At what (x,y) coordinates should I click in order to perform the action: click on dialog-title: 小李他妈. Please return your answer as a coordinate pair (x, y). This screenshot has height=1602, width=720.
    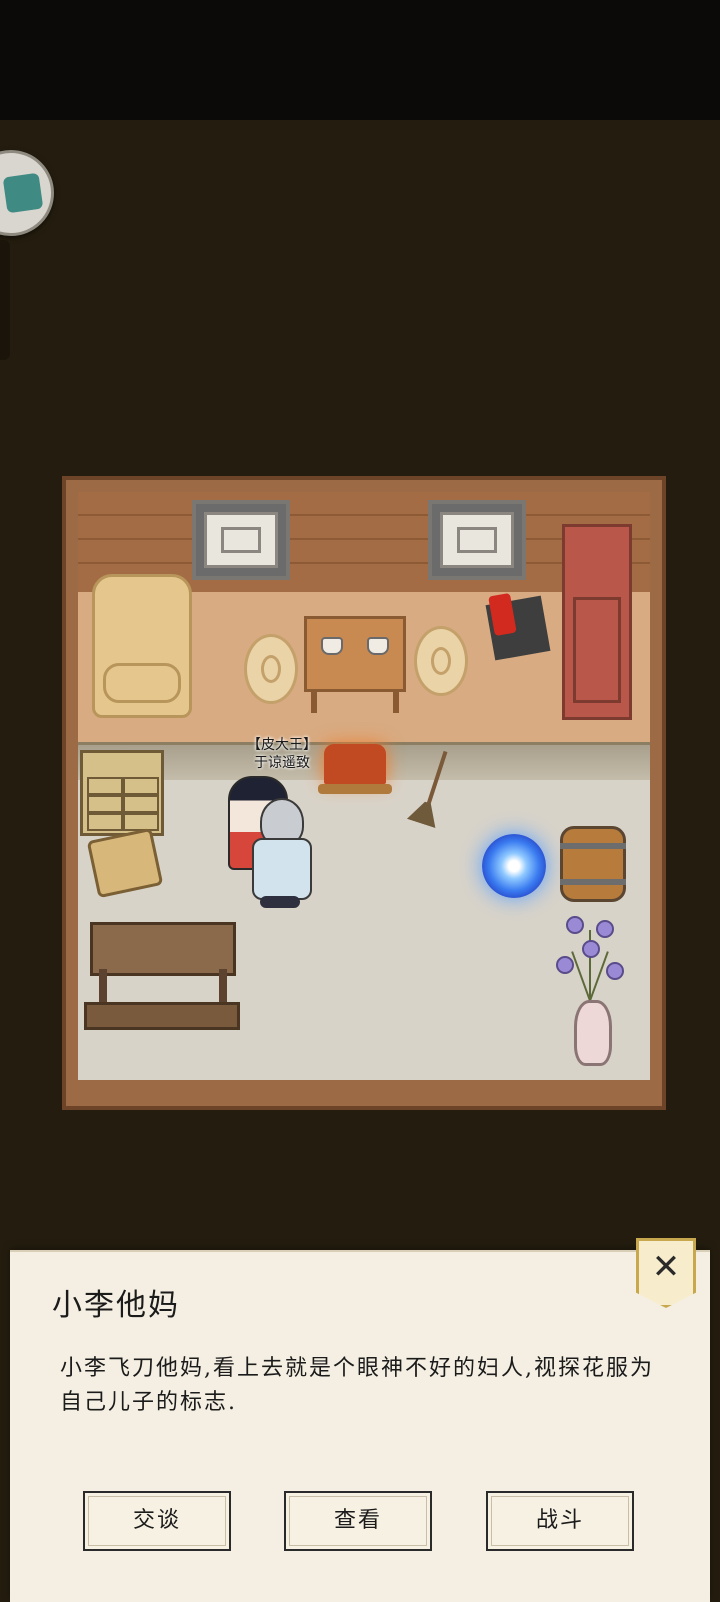
    Looking at the image, I should click on (116, 1305).